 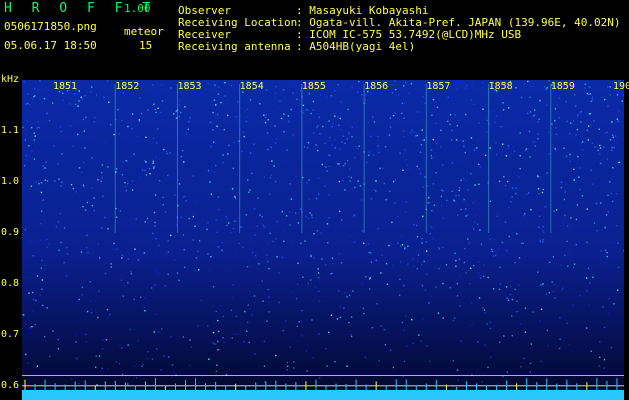 What do you see at coordinates (356, 46) in the screenshot?
I see `antenna-value: : A504HB(yagi 4el)` at bounding box center [356, 46].